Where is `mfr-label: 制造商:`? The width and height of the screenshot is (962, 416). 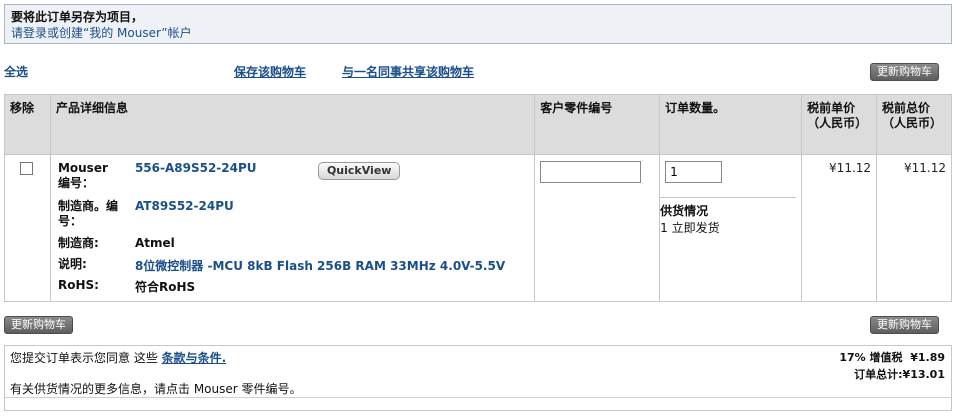
mfr-label: 制造商: is located at coordinates (78, 243).